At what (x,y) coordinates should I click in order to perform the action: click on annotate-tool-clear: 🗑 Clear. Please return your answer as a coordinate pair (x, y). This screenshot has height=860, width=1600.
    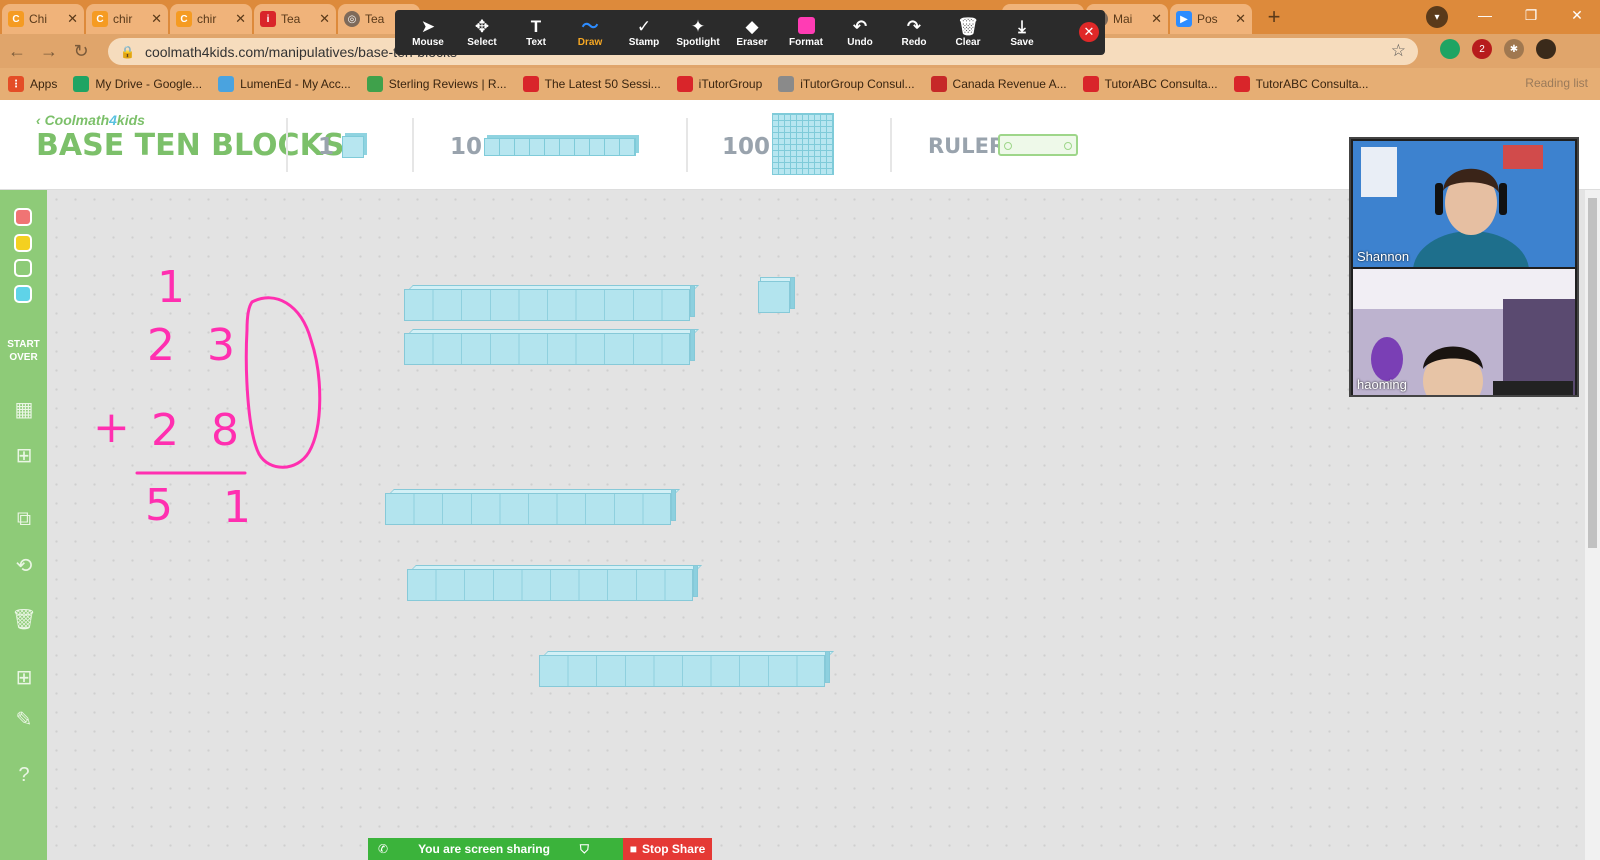
    Looking at the image, I should click on (968, 32).